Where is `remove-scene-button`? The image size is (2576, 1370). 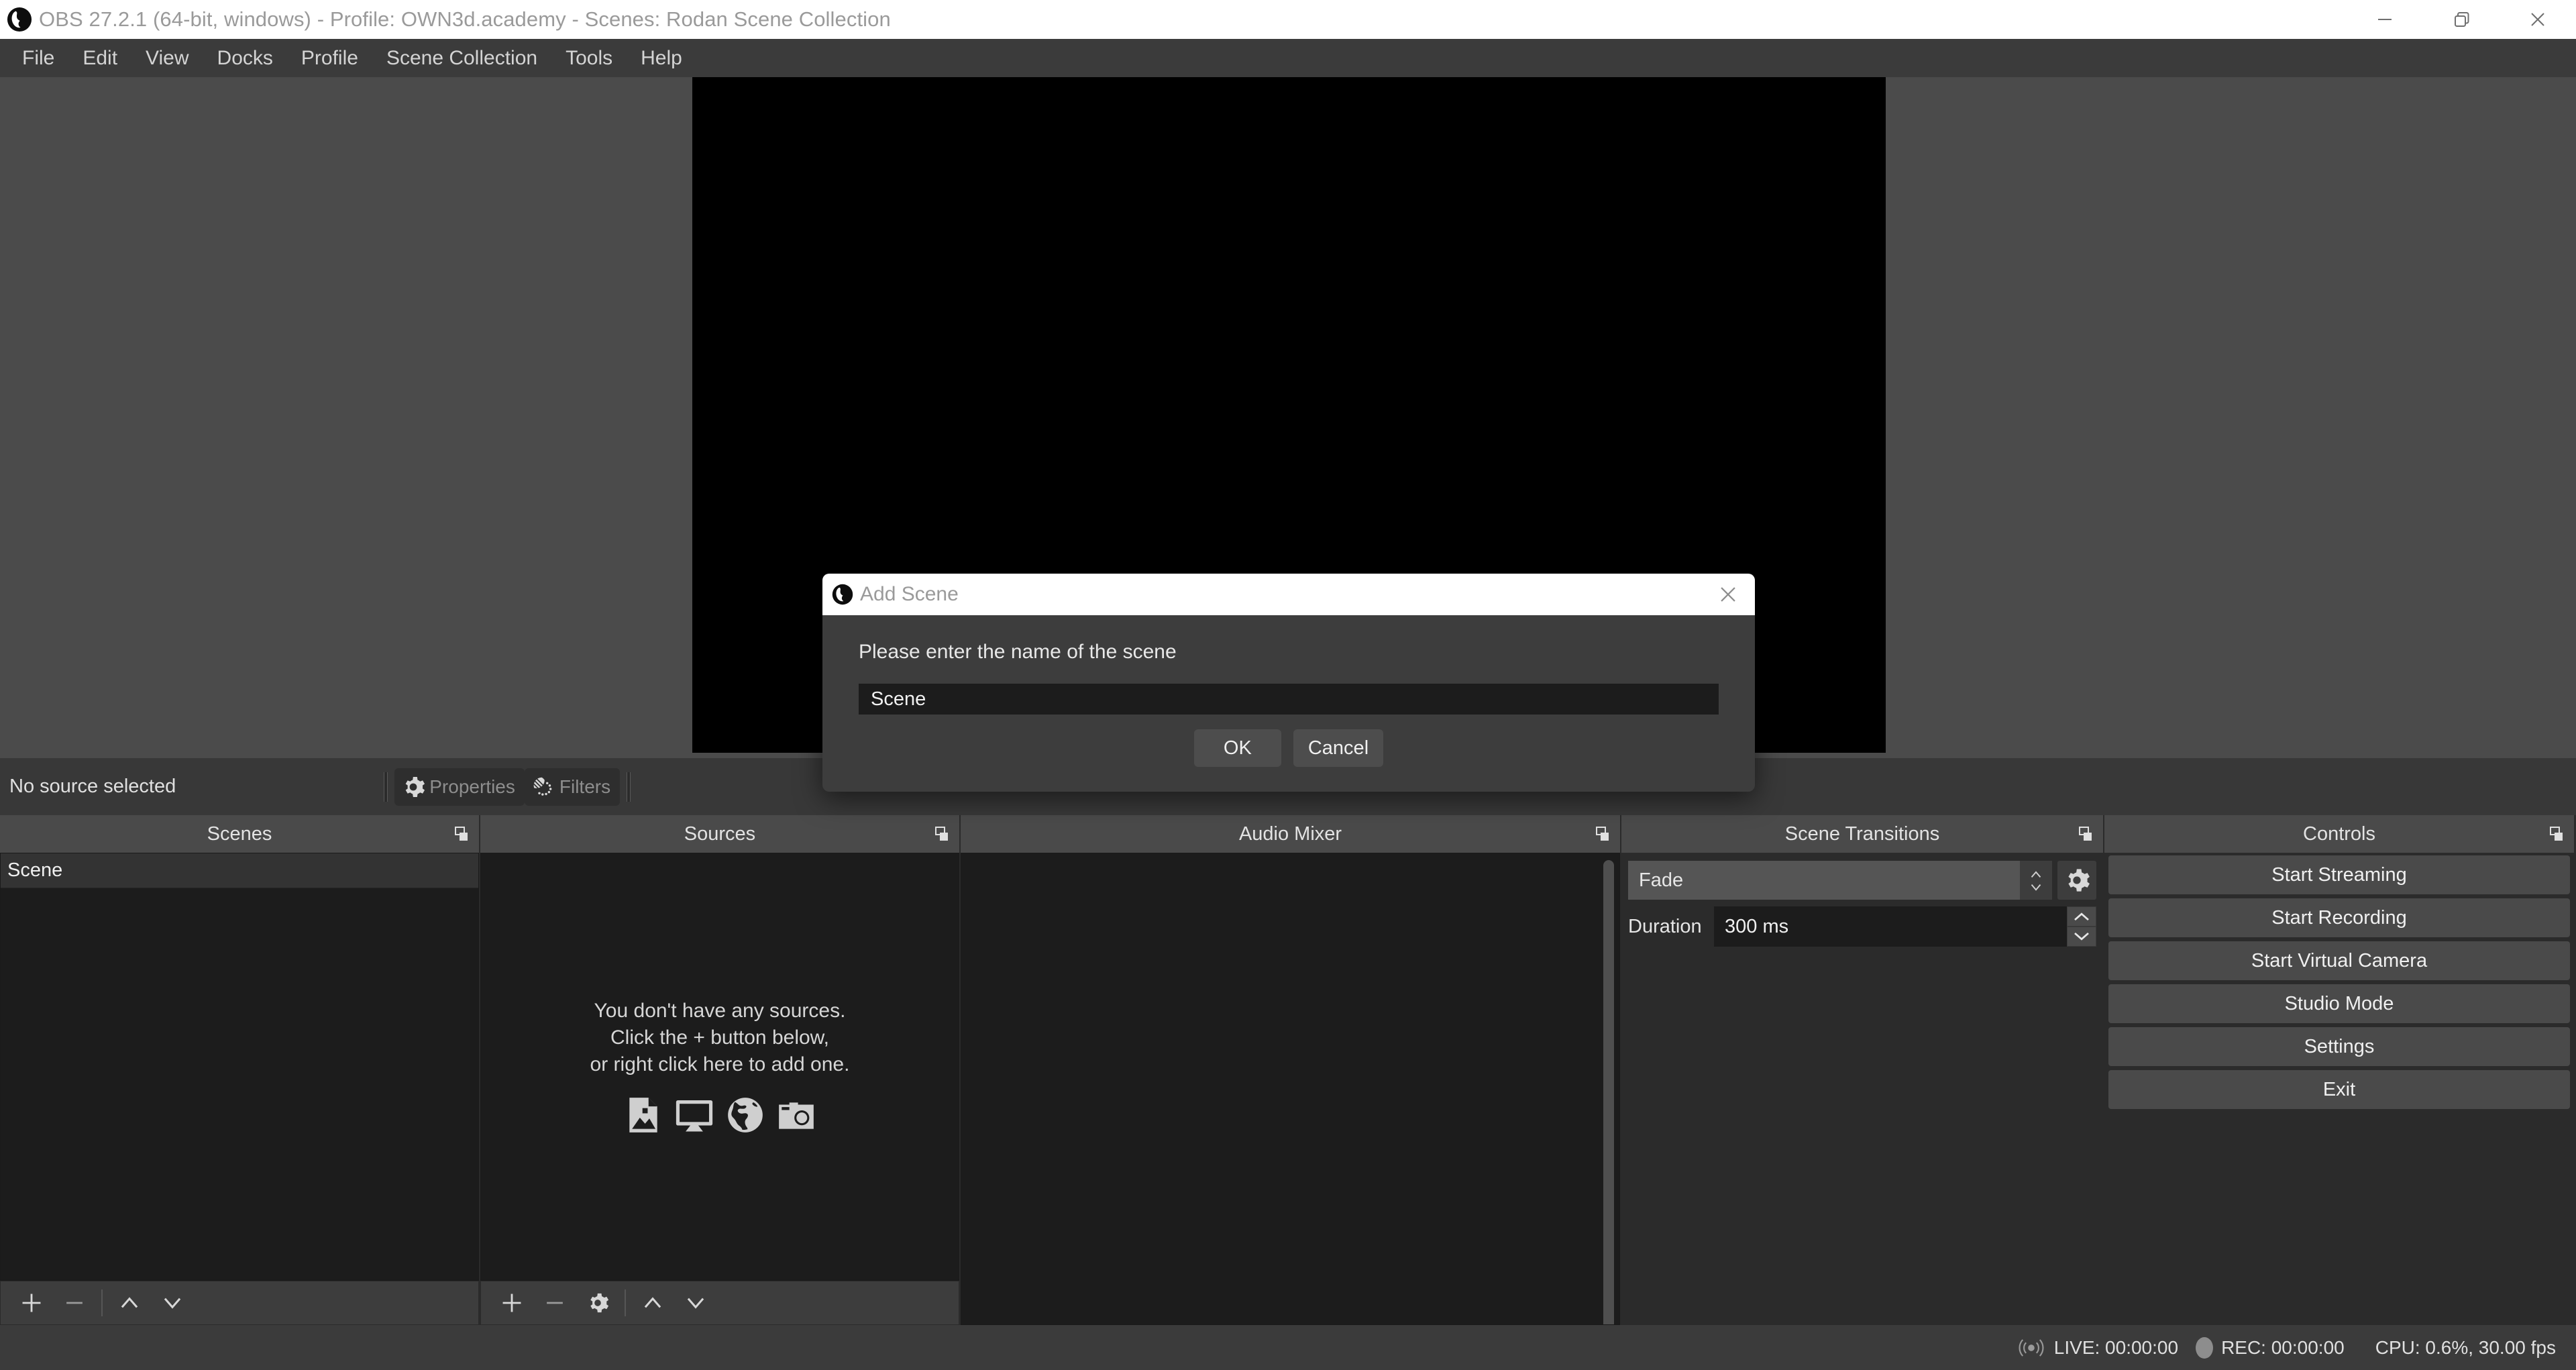 remove-scene-button is located at coordinates (74, 1303).